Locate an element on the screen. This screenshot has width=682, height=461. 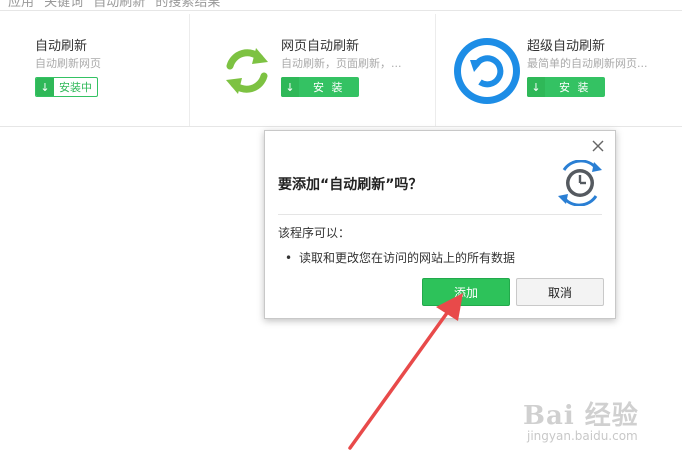
permission-heading: 该程序可以： is located at coordinates (314, 233).